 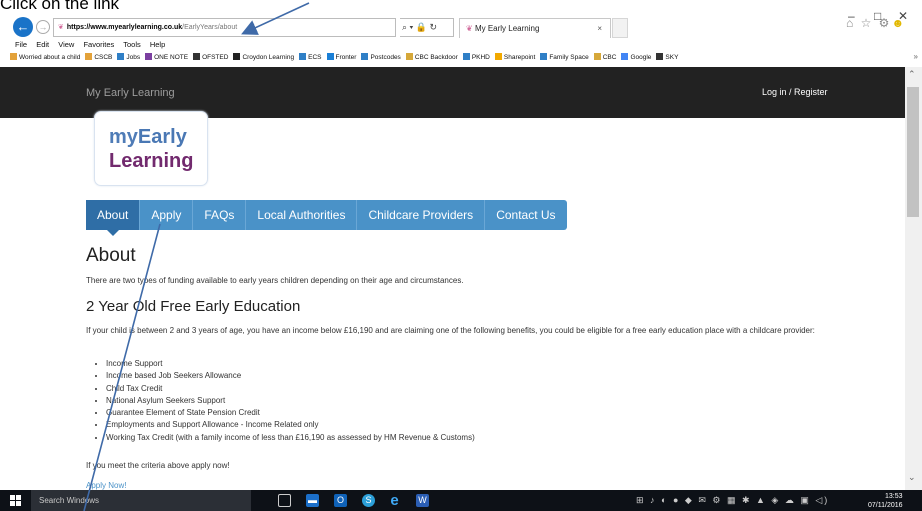 I want to click on arrow-to-url, so click(x=275, y=18).